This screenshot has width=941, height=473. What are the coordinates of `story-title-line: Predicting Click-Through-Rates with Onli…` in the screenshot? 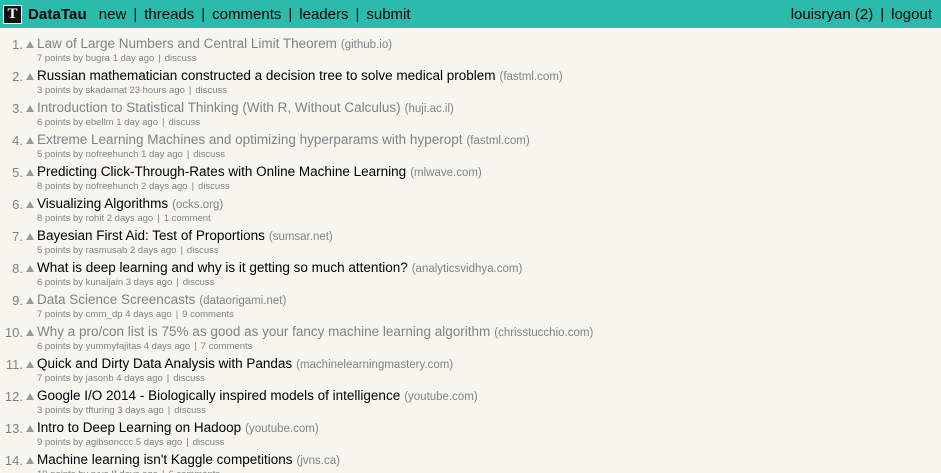 It's located at (259, 171).